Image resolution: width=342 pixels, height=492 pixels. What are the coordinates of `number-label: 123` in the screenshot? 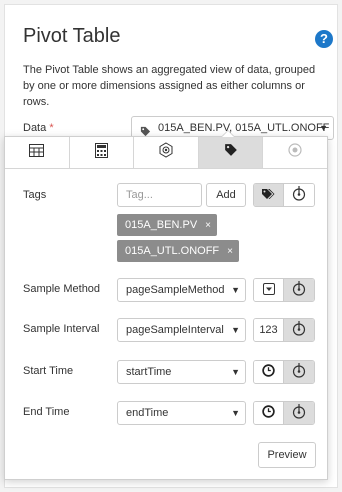 It's located at (268, 330).